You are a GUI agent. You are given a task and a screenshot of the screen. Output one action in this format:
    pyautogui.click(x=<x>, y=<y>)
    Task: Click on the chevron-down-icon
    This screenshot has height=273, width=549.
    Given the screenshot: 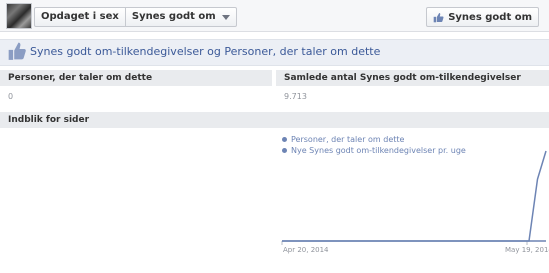 What is the action you would take?
    pyautogui.click(x=225, y=17)
    